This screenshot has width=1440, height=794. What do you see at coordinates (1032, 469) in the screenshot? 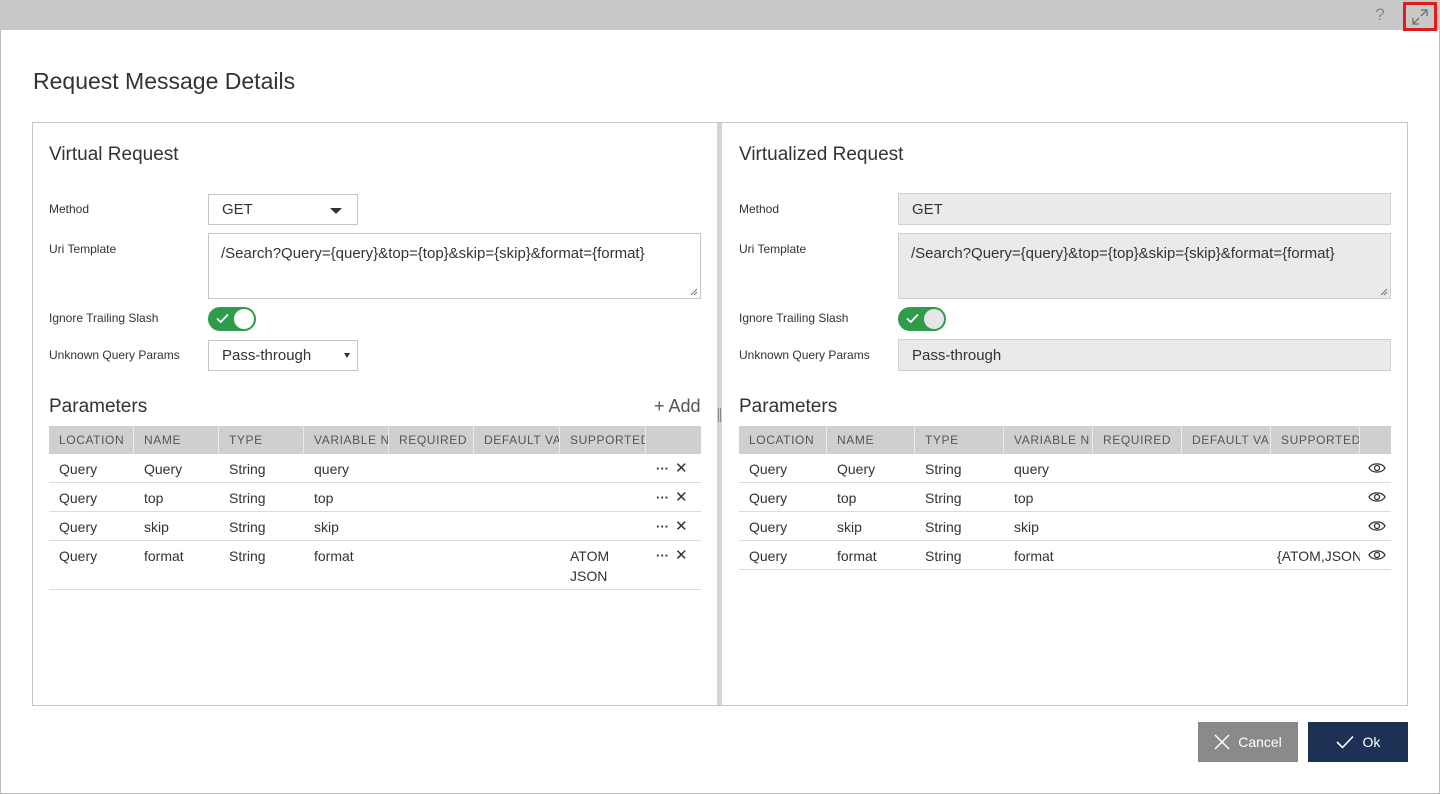
I see `cell-variable: query` at bounding box center [1032, 469].